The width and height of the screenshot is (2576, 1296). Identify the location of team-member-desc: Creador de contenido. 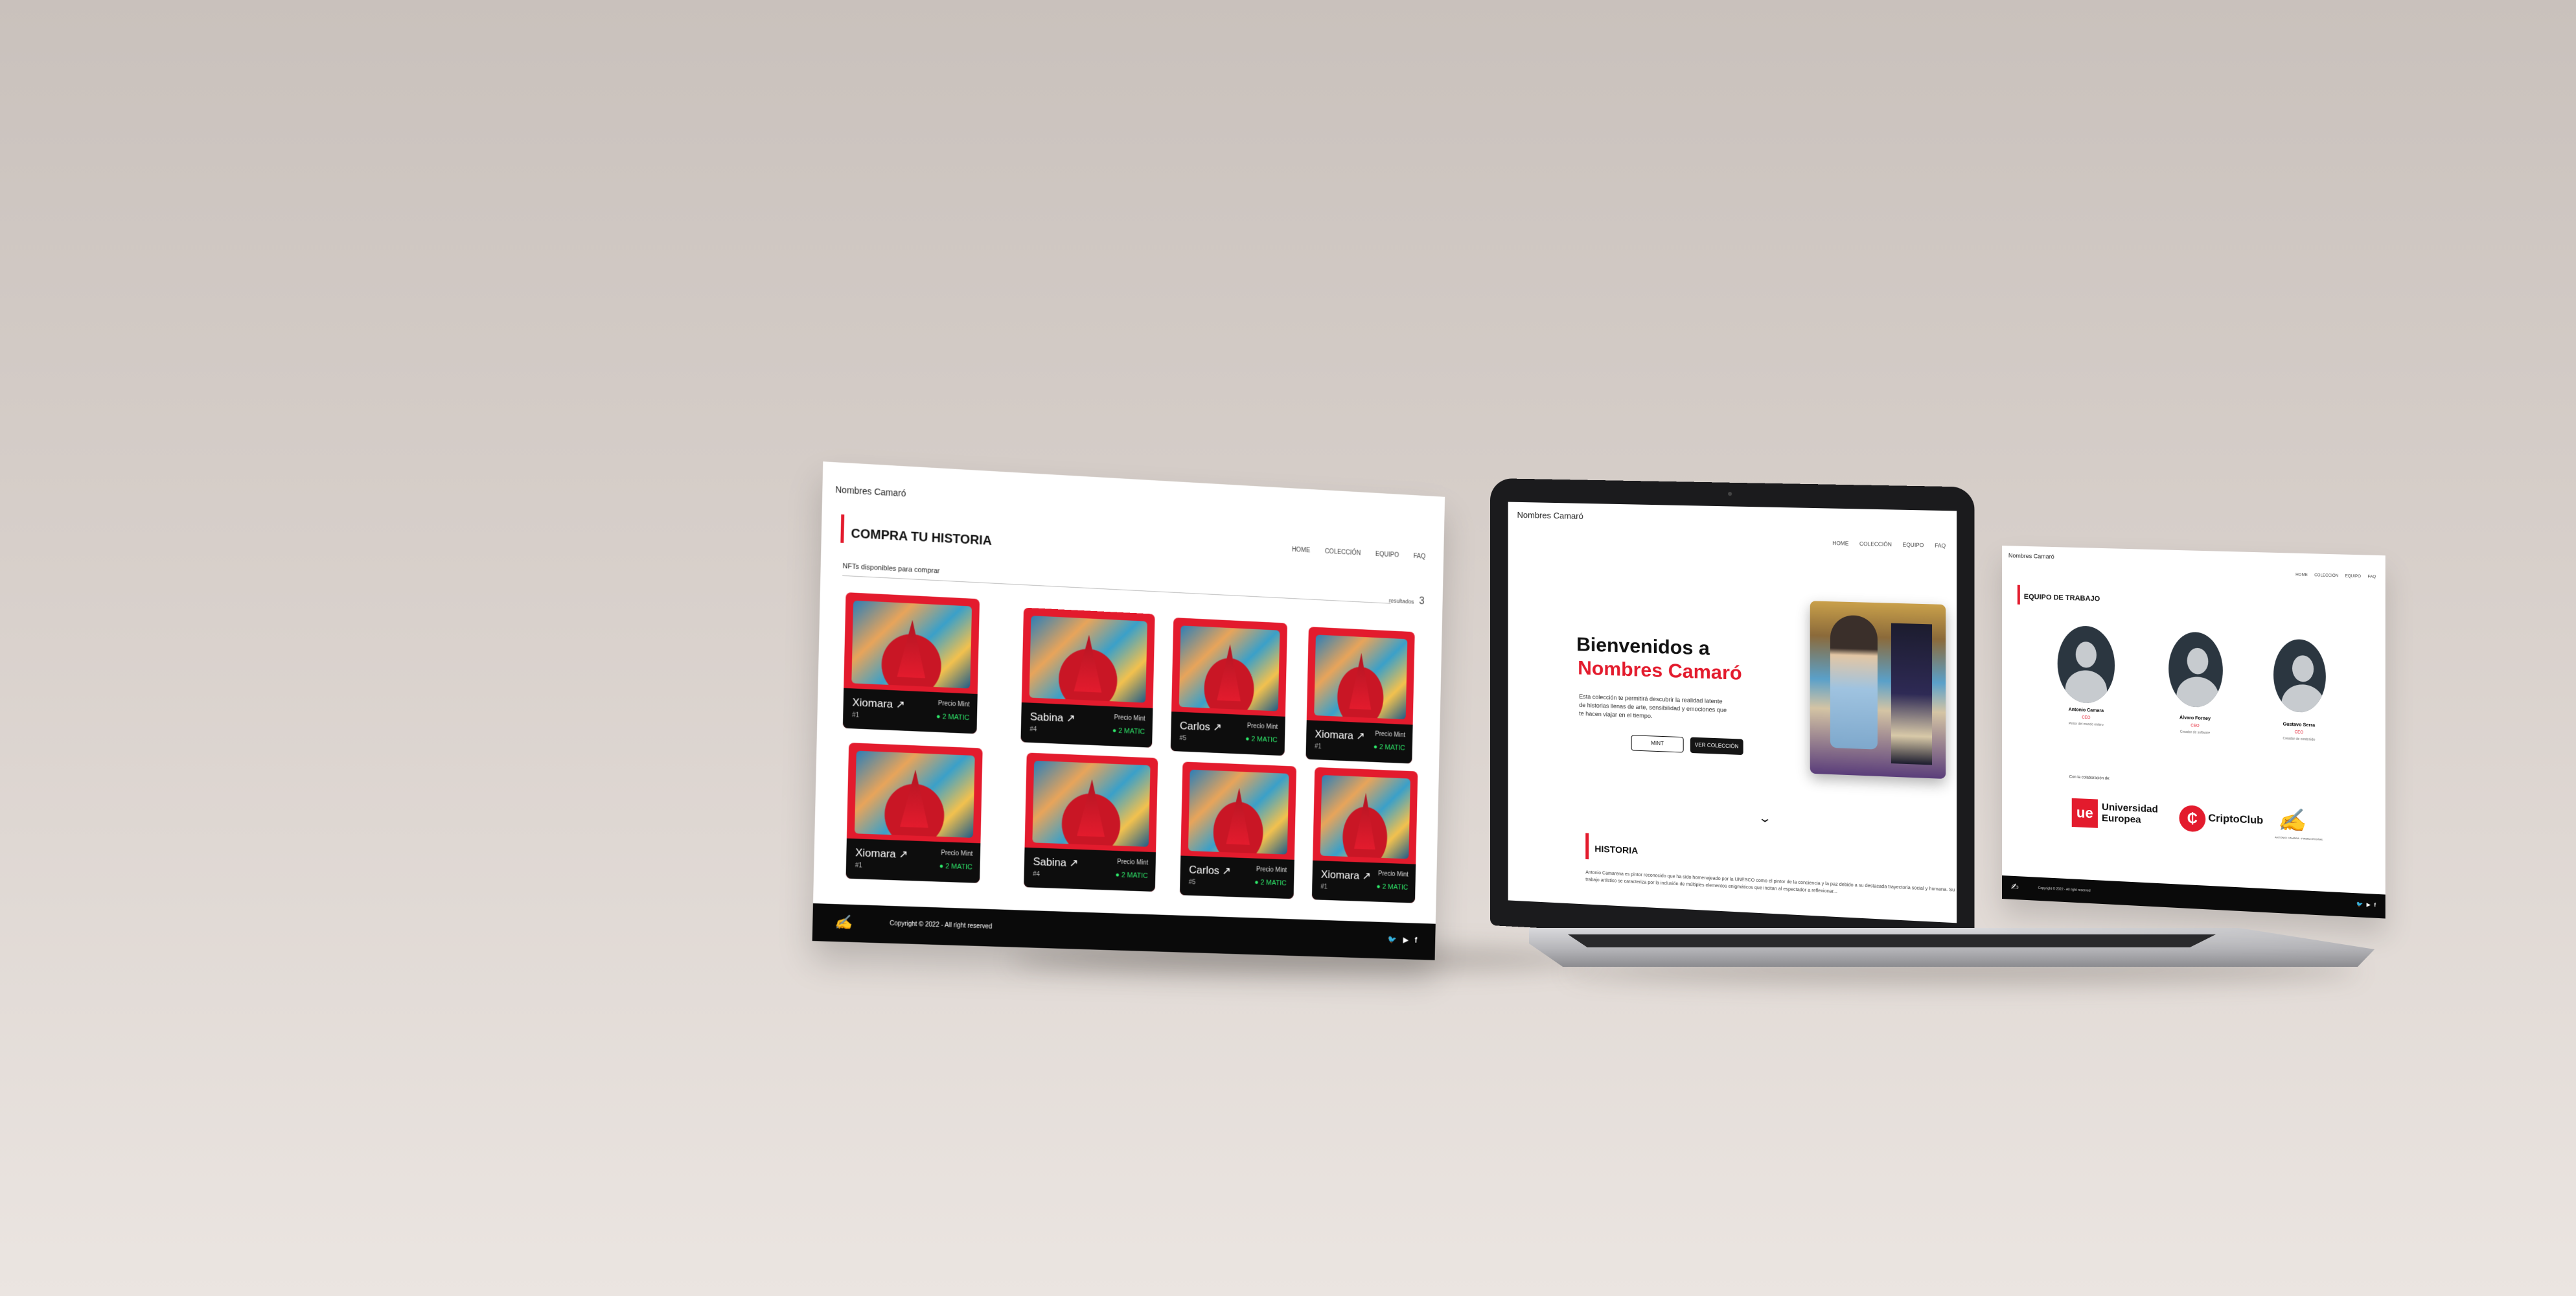
(2299, 739).